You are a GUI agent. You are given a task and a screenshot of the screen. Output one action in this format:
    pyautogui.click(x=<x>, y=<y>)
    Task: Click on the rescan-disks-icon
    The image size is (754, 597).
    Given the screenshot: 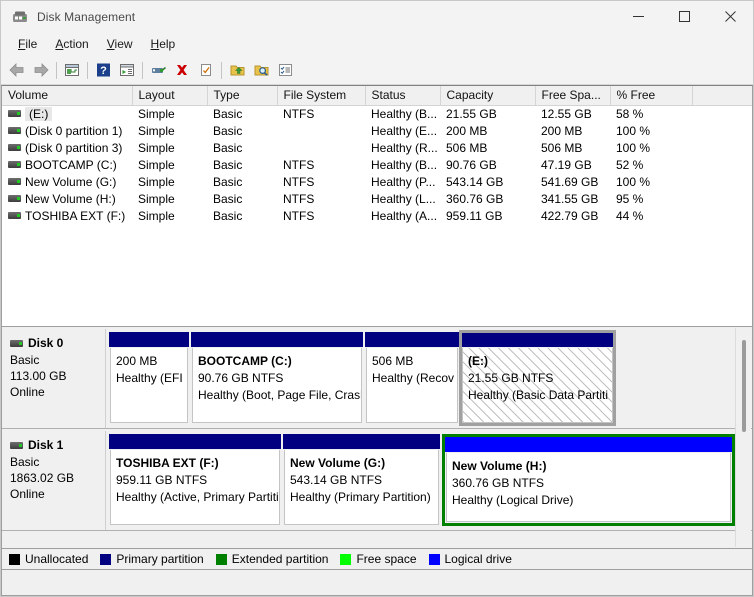 What is the action you would take?
    pyautogui.click(x=158, y=70)
    